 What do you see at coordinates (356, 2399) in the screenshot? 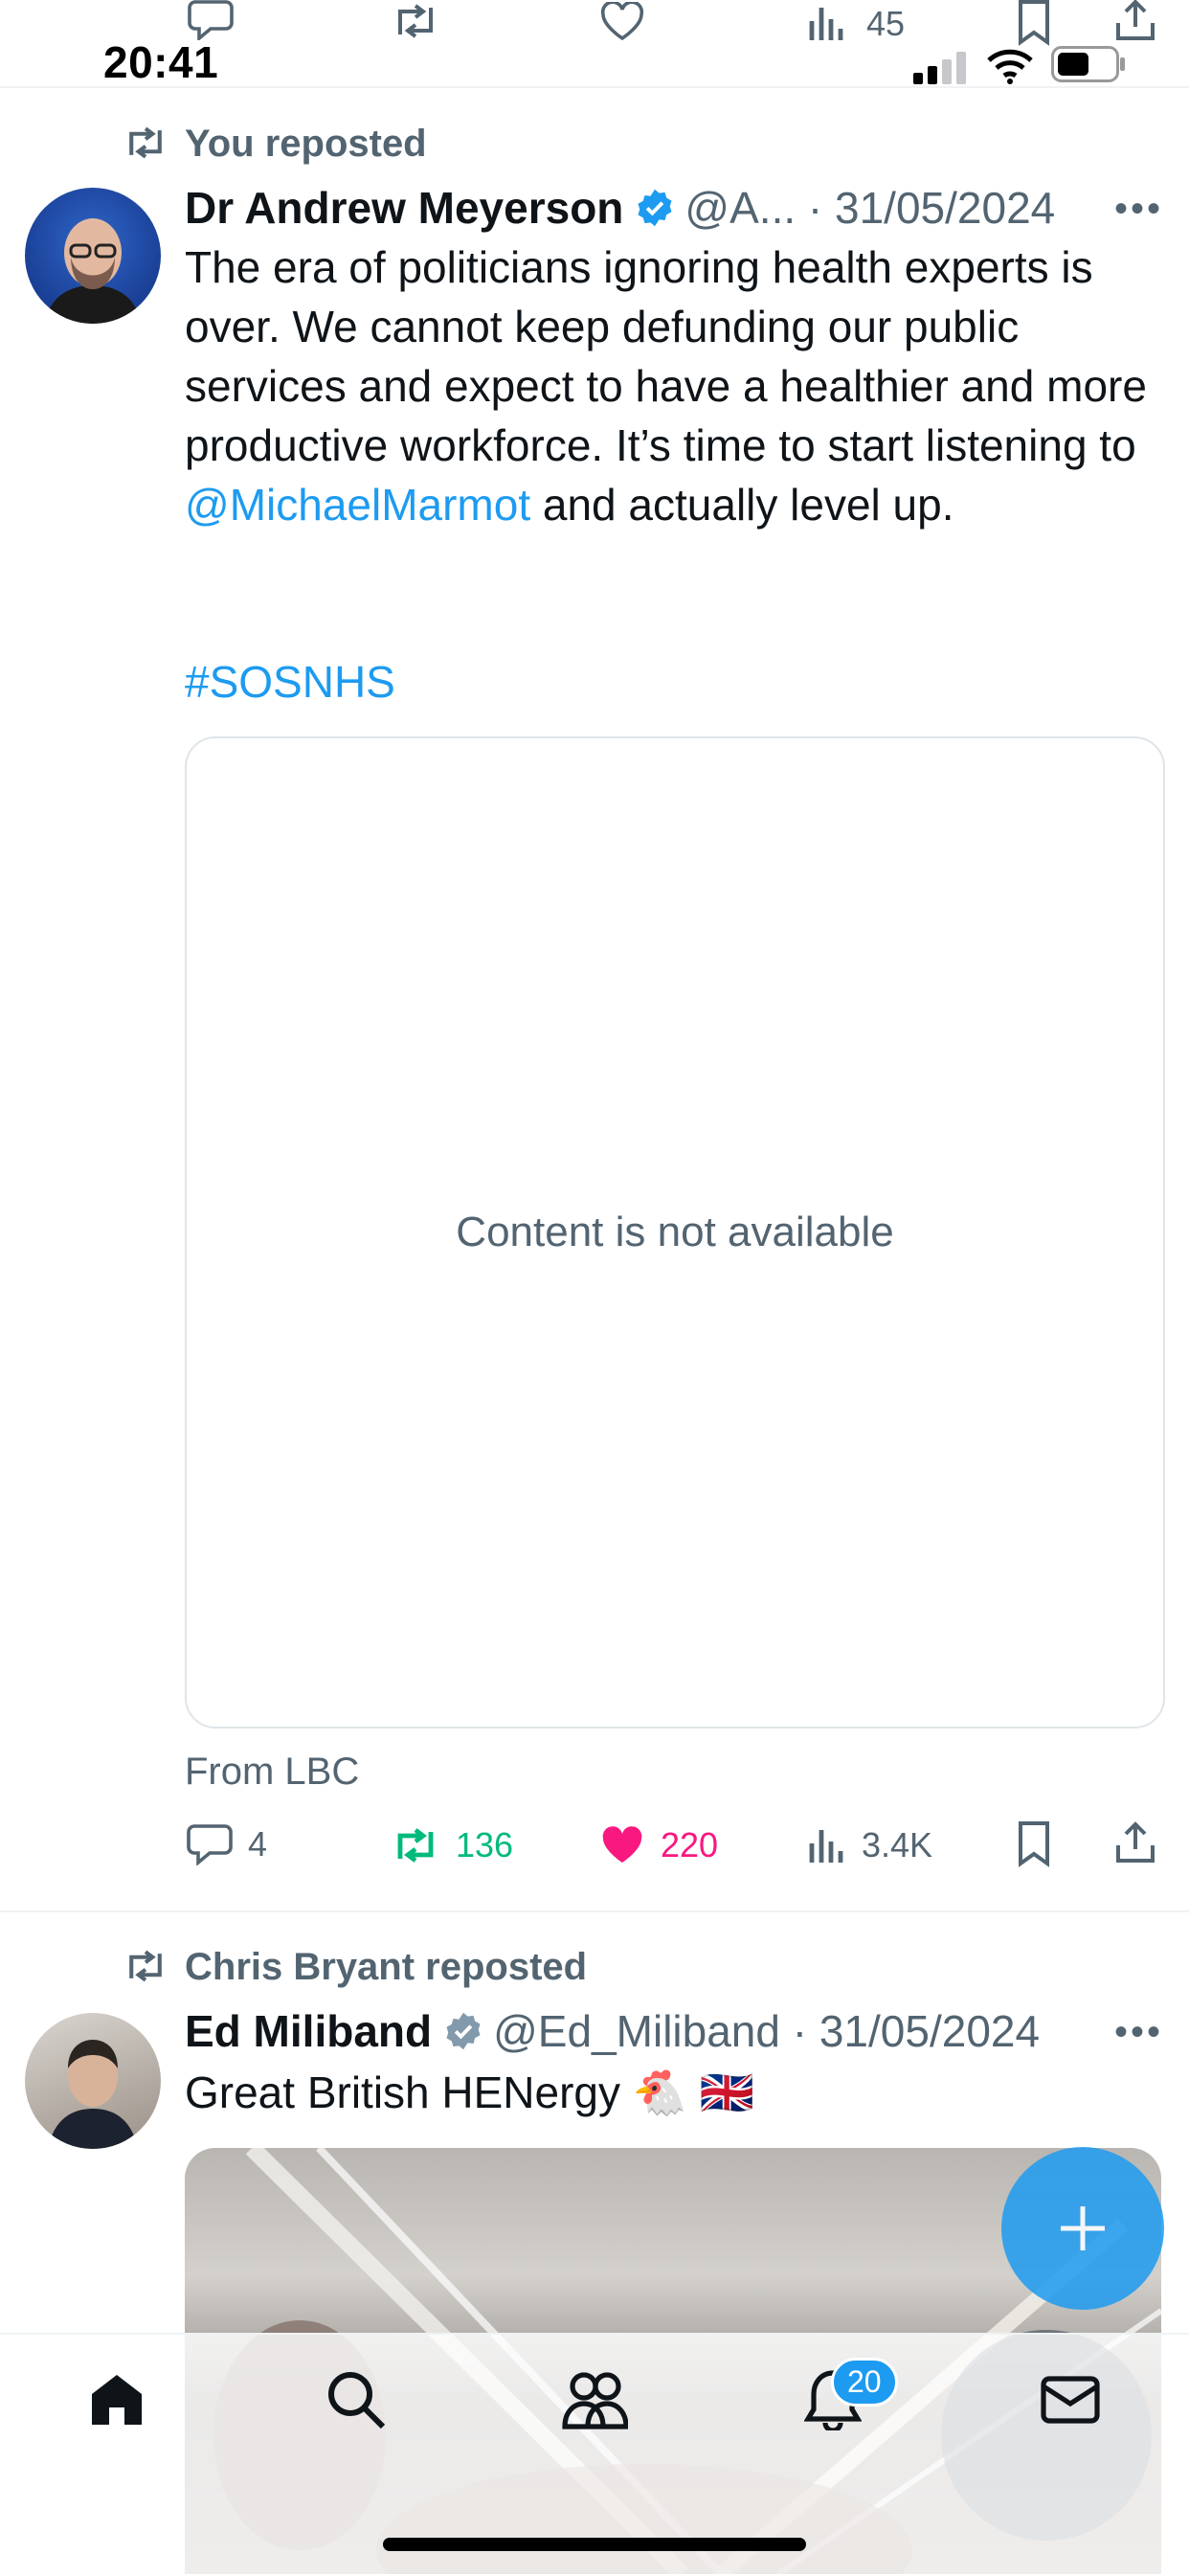
I see `search-icon` at bounding box center [356, 2399].